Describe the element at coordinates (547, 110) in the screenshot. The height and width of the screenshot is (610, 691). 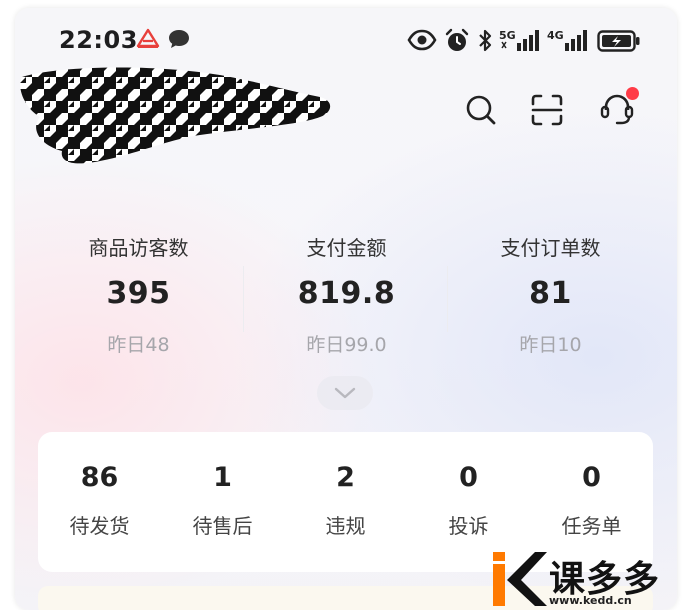
I see `scan-button` at that location.